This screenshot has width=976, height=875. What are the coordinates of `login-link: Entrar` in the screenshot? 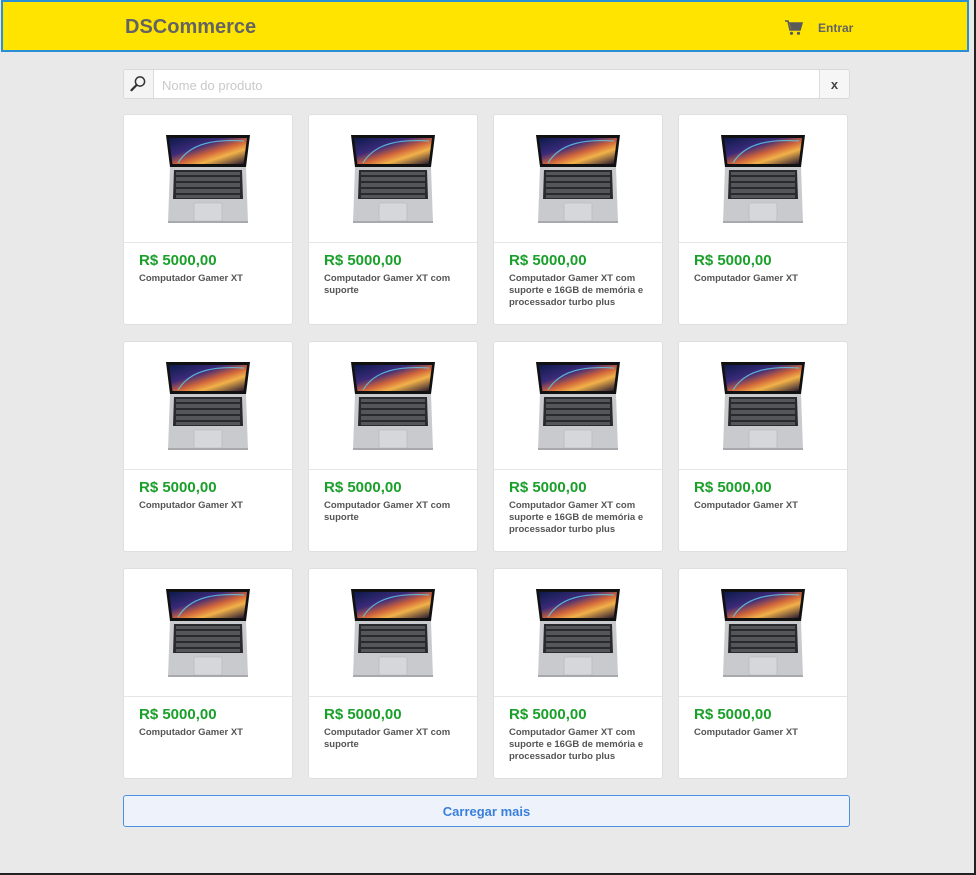 It's located at (835, 28).